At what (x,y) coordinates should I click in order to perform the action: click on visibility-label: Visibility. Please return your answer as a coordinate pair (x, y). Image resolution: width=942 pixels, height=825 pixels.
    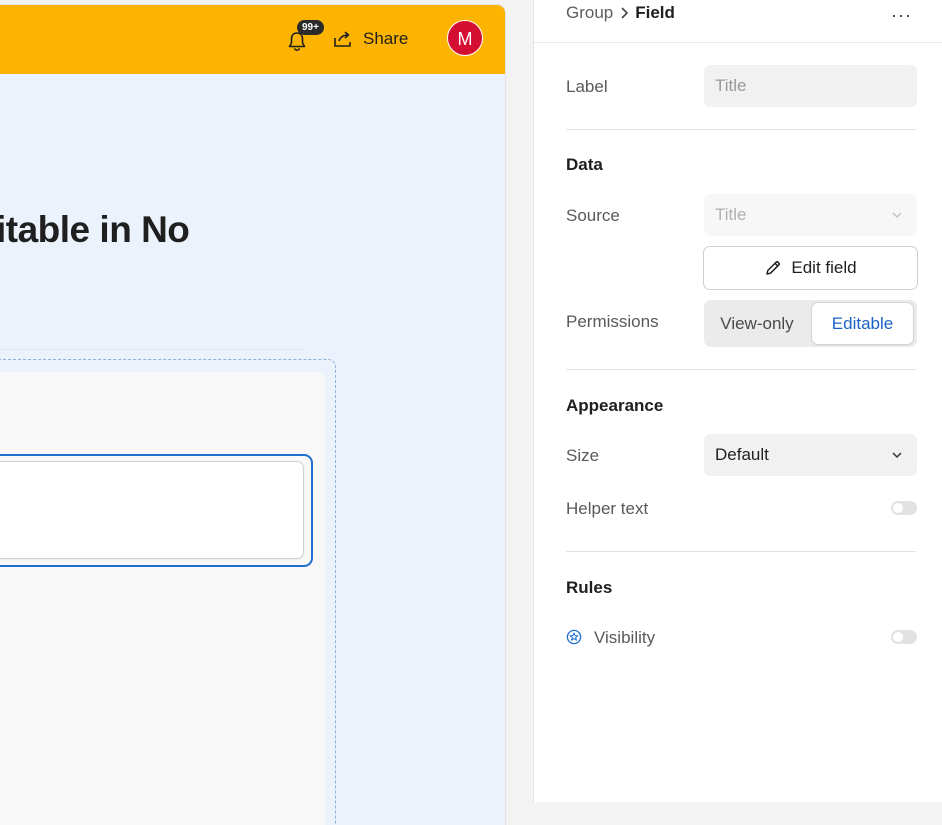
    Looking at the image, I should click on (625, 637).